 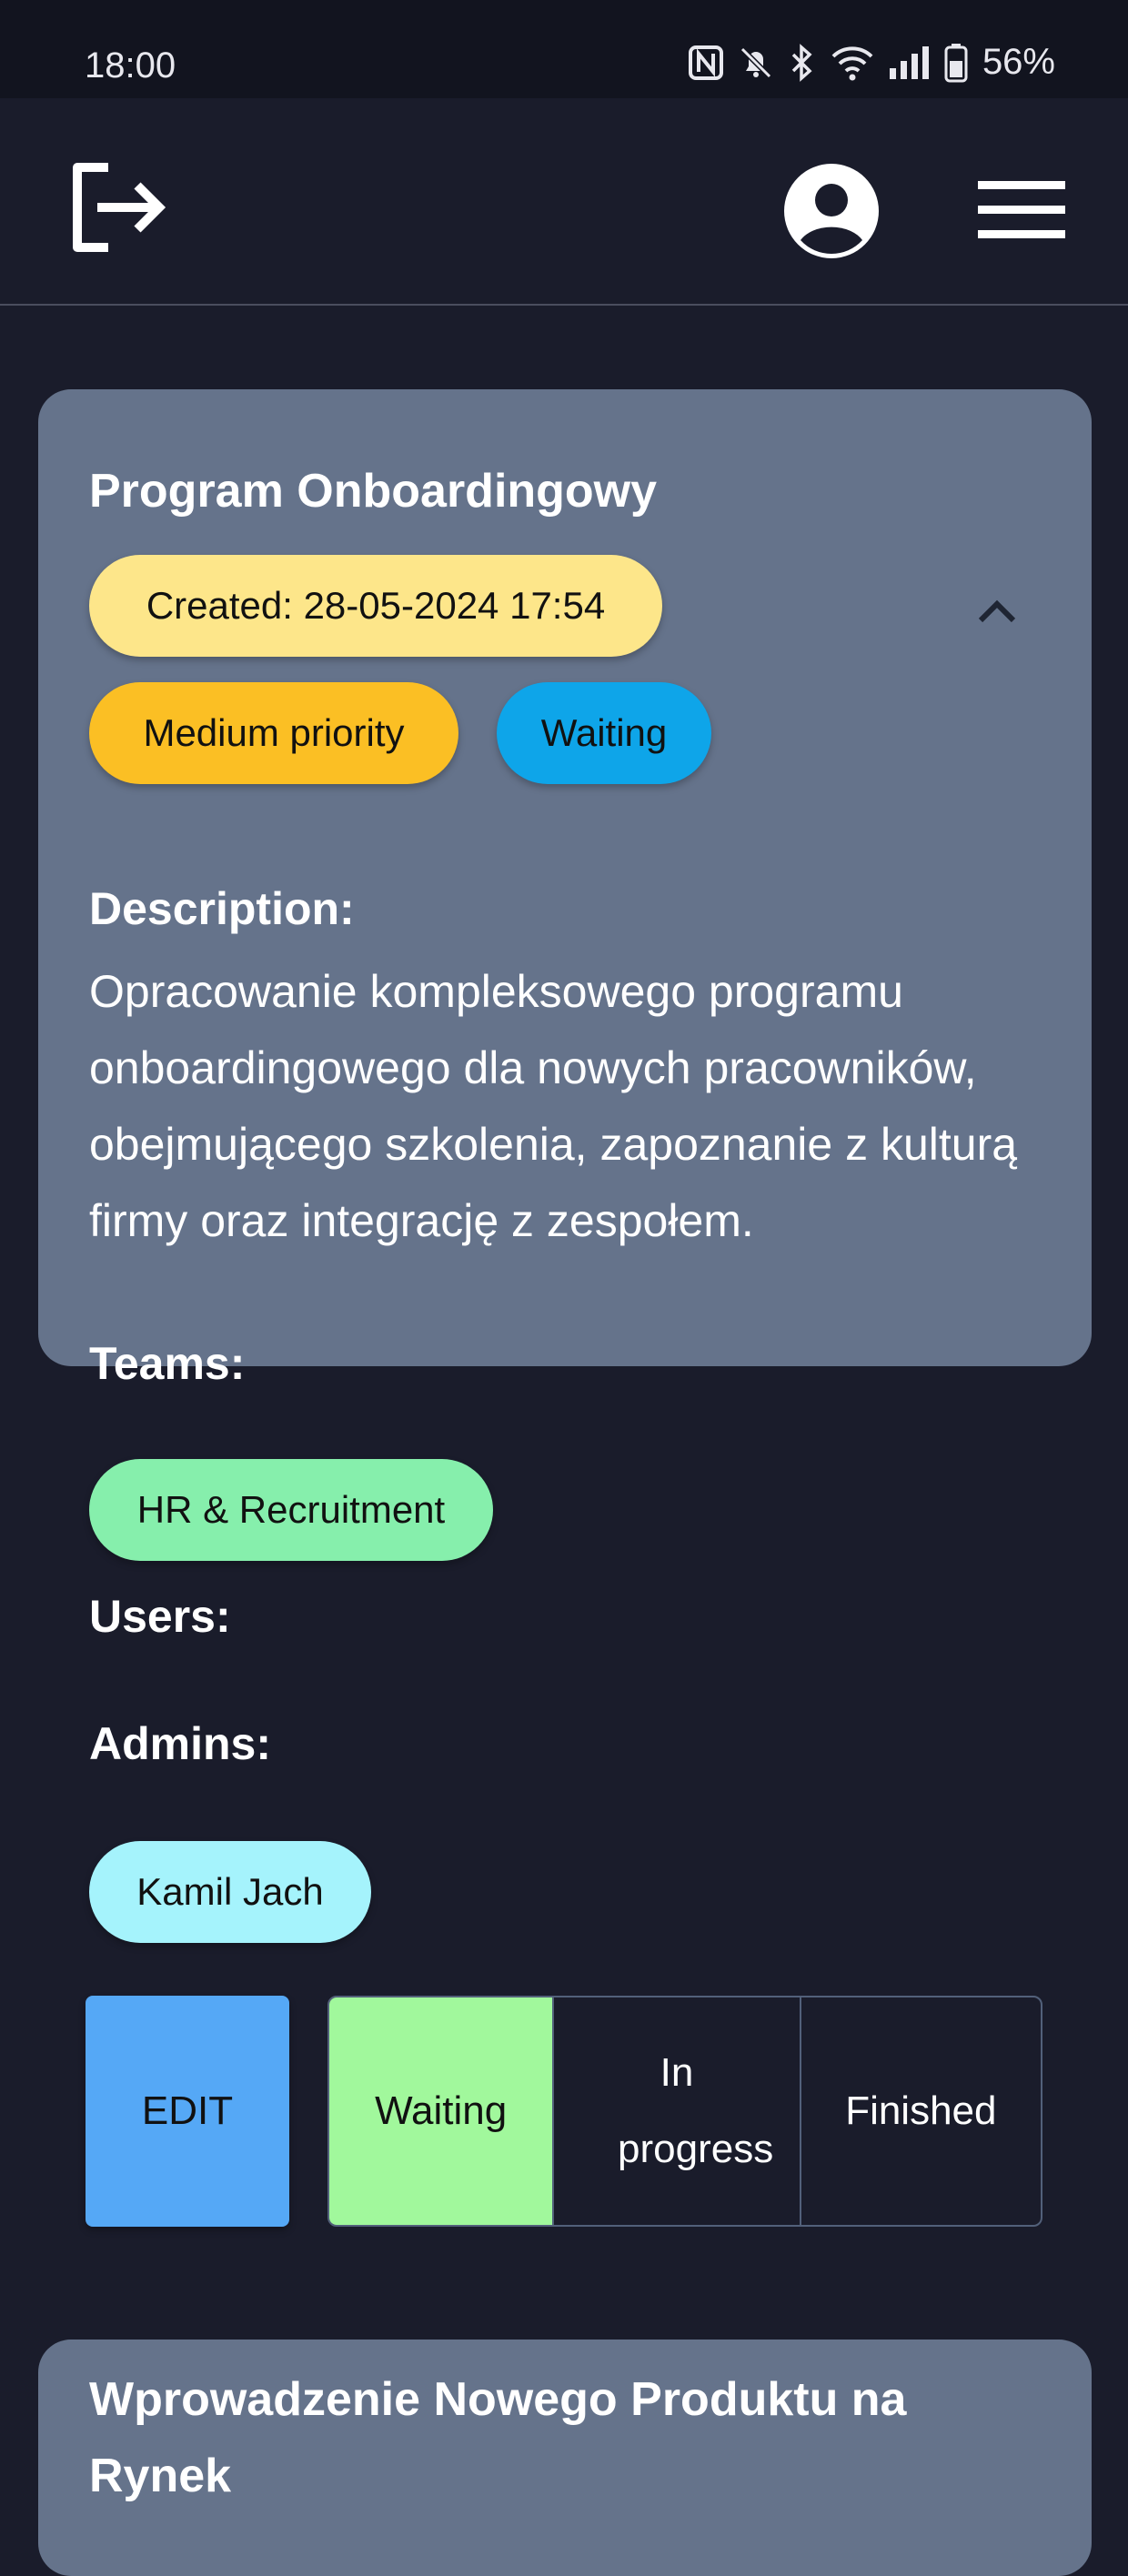 I want to click on menu-button, so click(x=1022, y=210).